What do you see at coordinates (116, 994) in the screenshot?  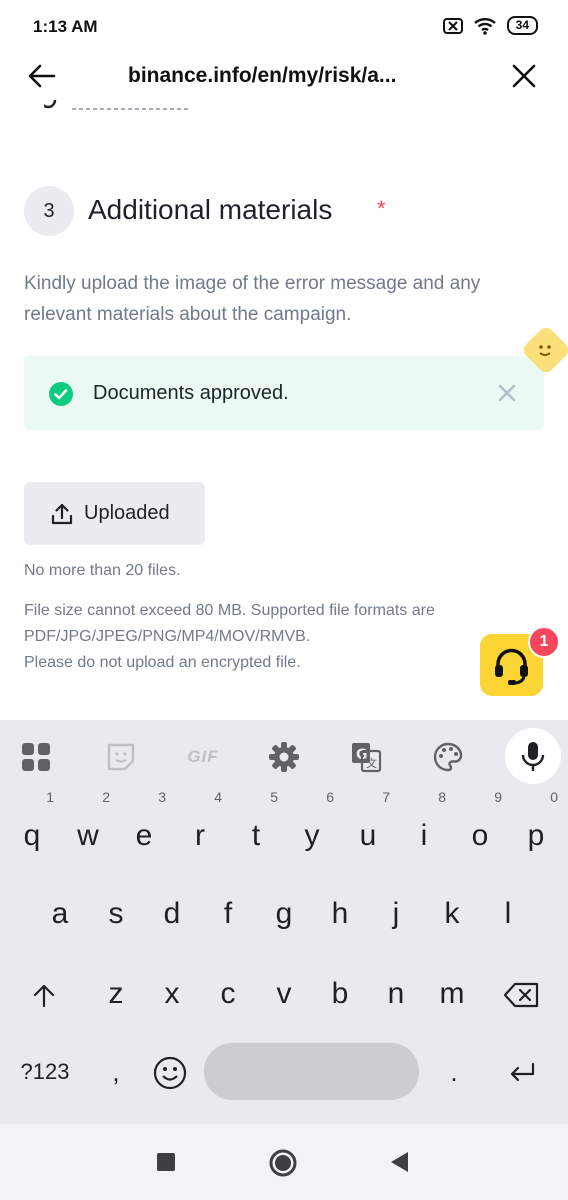 I see `key-z: z` at bounding box center [116, 994].